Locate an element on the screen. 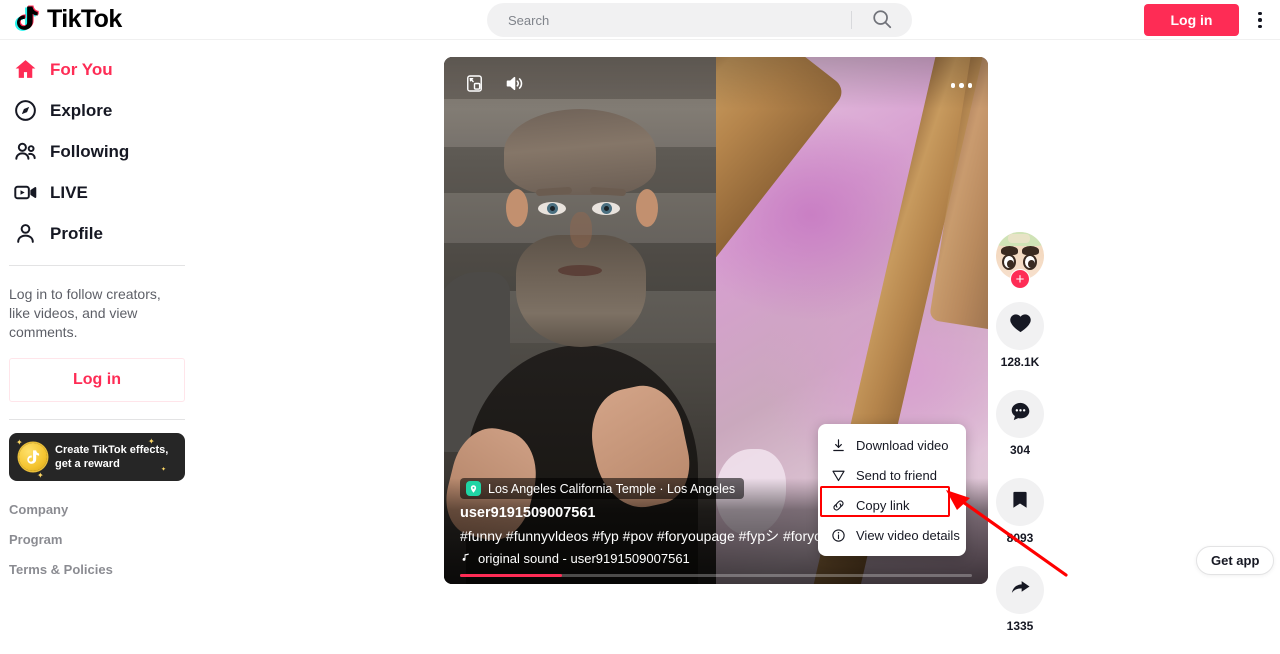 The width and height of the screenshot is (1280, 654). more-options-kebab-icon is located at coordinates (1260, 20).